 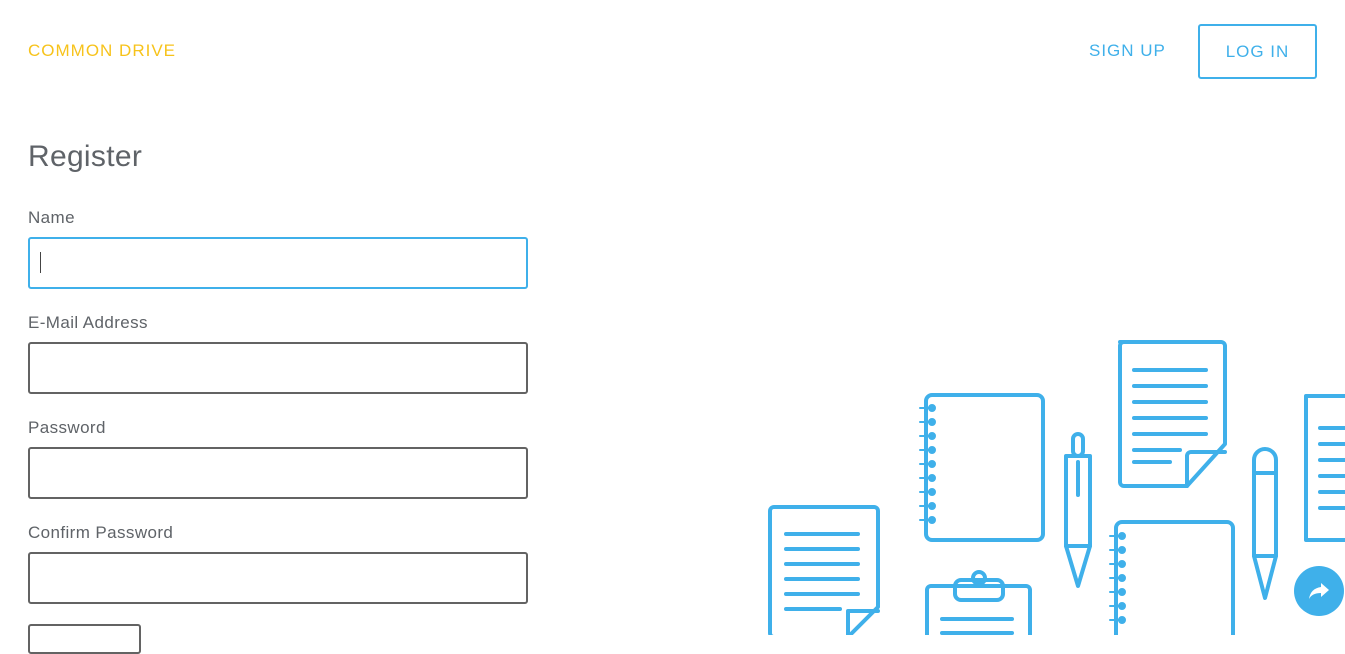 I want to click on email-field, so click(x=278, y=368).